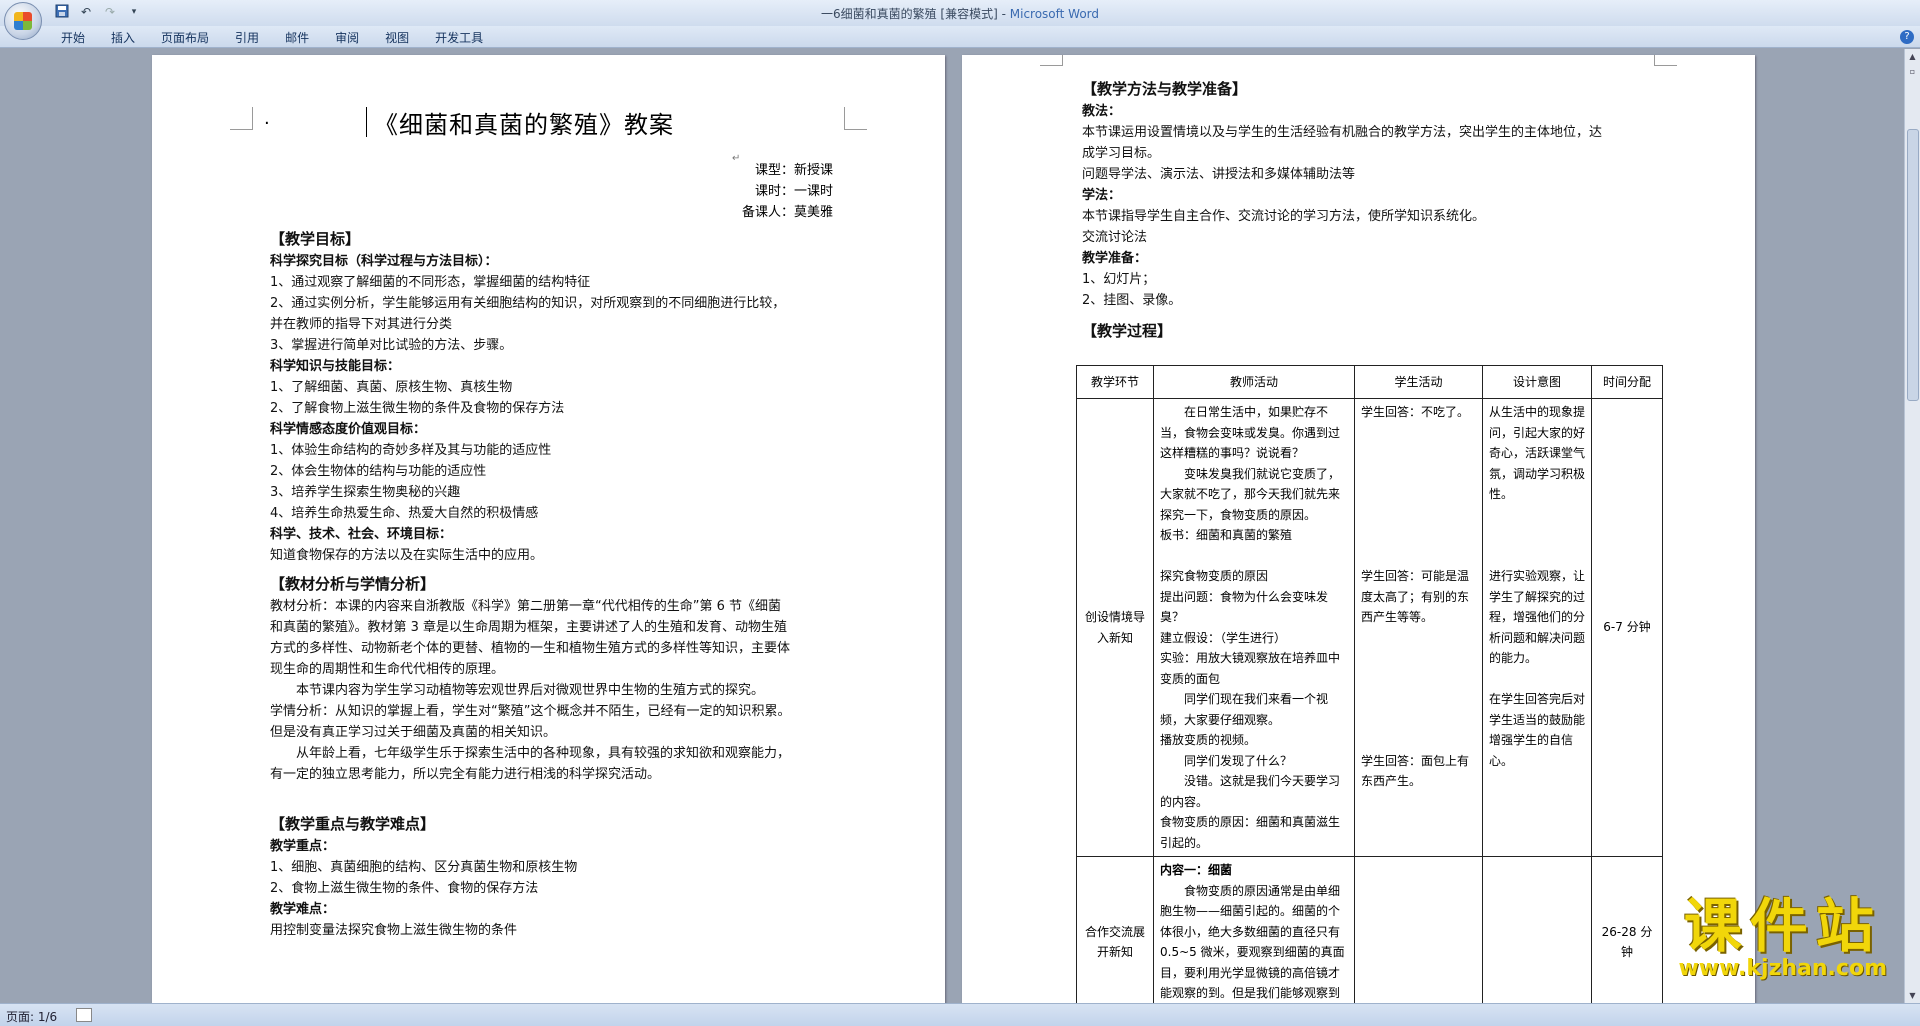  What do you see at coordinates (1244, 607) in the screenshot?
I see `teacher-line: 提出问题：食物为什么会变味发臭？` at bounding box center [1244, 607].